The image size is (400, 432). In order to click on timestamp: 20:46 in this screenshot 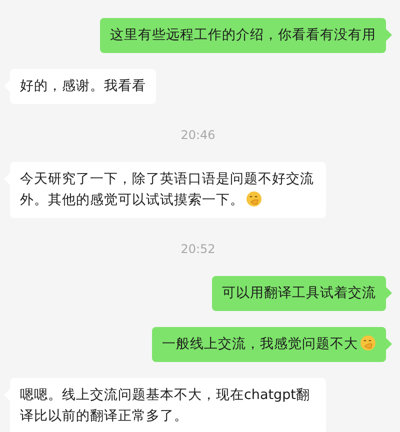, I will do `click(198, 135)`.